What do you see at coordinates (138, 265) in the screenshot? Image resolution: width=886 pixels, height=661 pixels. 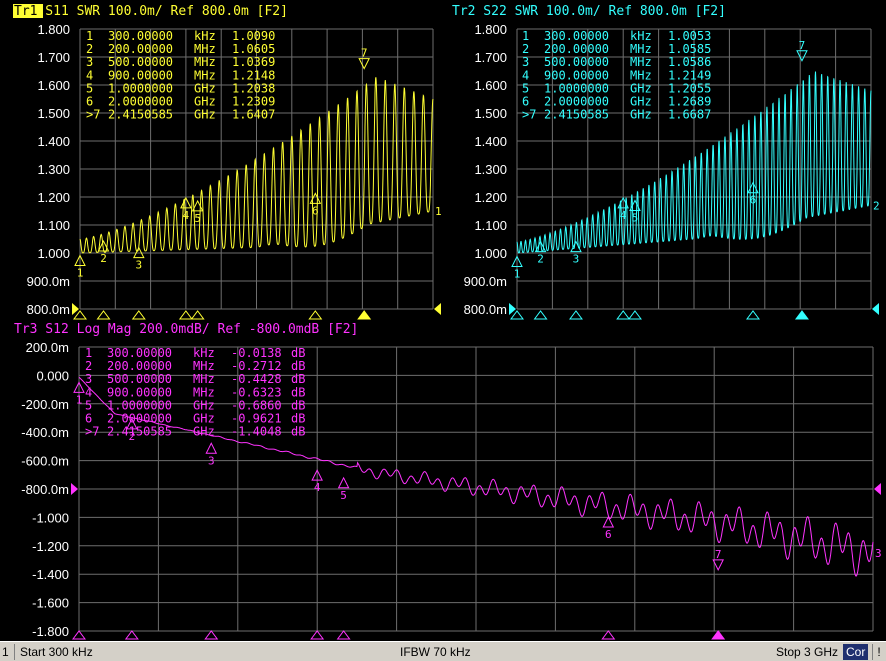 I see `marker-3-label: 3` at bounding box center [138, 265].